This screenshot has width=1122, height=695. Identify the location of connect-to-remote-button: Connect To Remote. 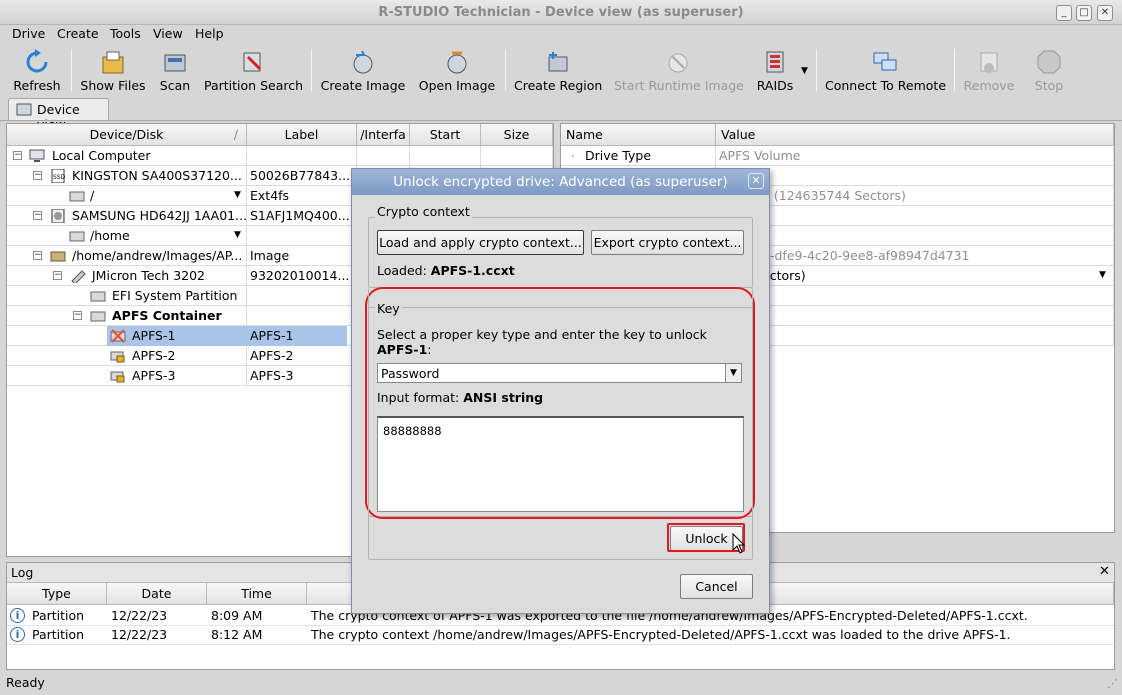
(885, 70).